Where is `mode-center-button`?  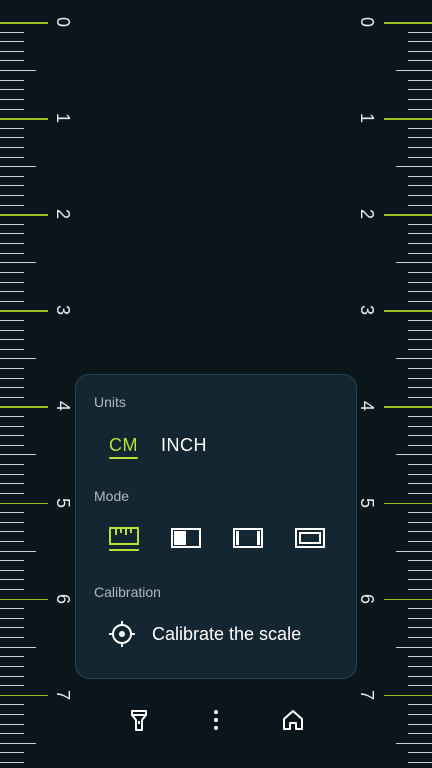
mode-center-button is located at coordinates (248, 538).